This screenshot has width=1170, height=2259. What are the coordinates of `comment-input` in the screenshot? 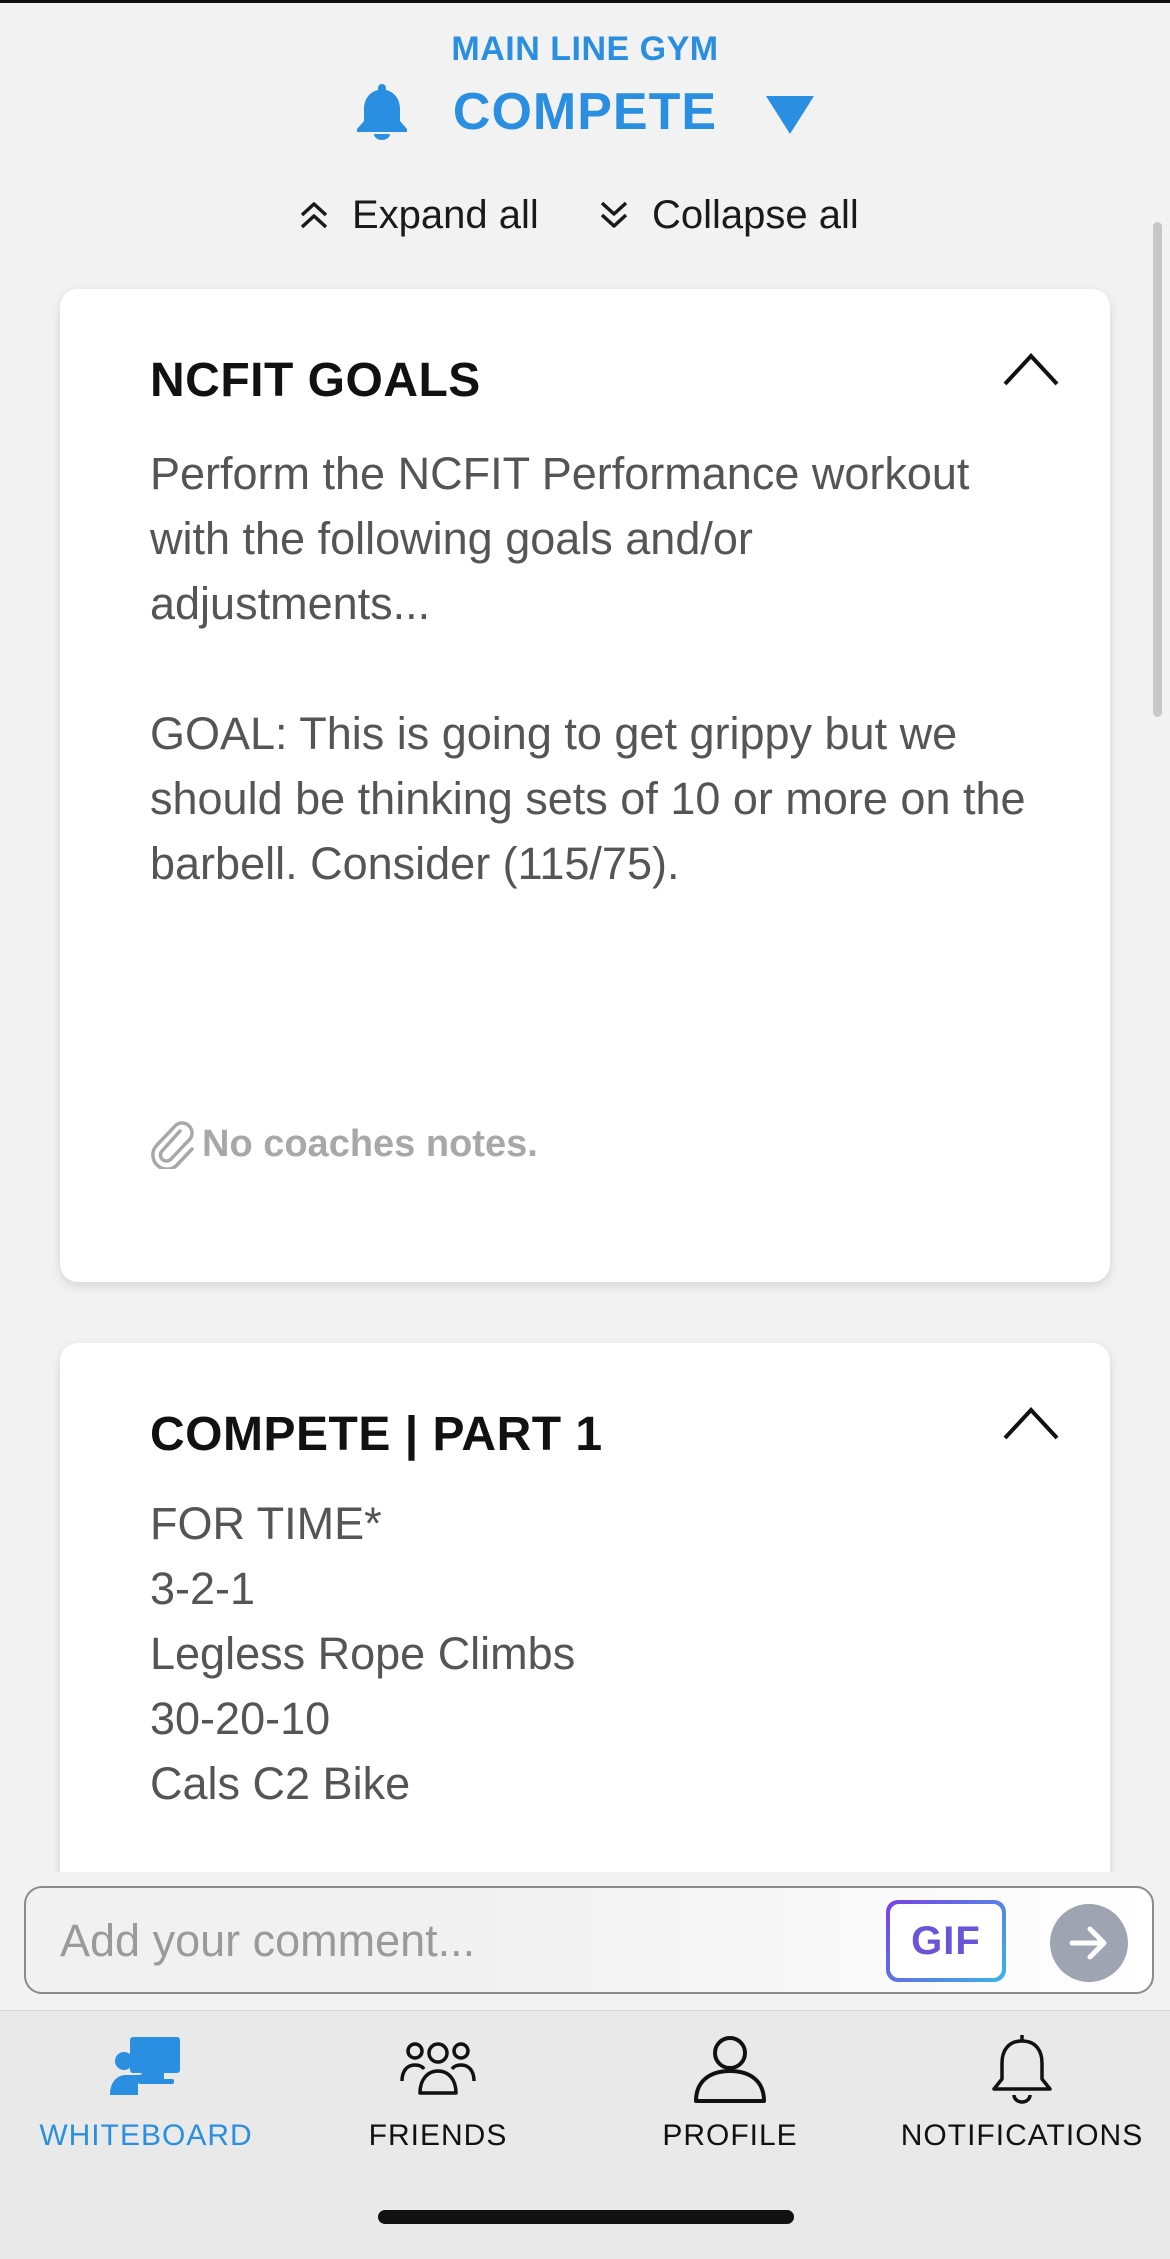 It's located at (468, 1941).